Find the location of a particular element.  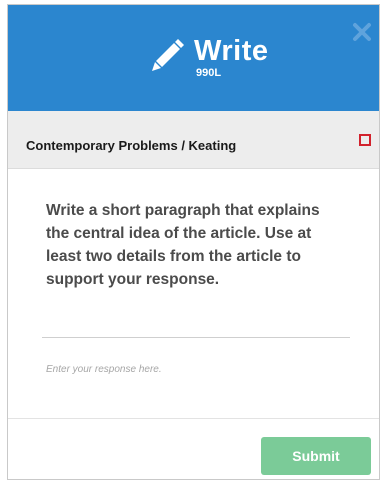

course-bar: Contemporary Problems / Keating is located at coordinates (193, 140).